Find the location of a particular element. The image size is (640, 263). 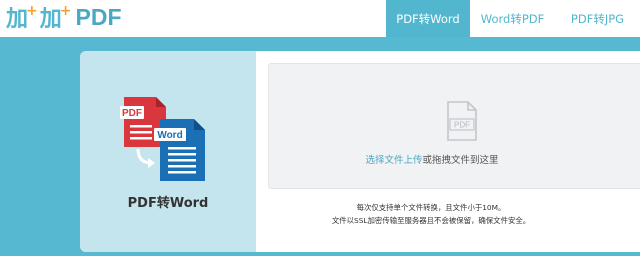

drop-instructions: 选择文件上传或拖拽文件到这里 is located at coordinates (454, 159).